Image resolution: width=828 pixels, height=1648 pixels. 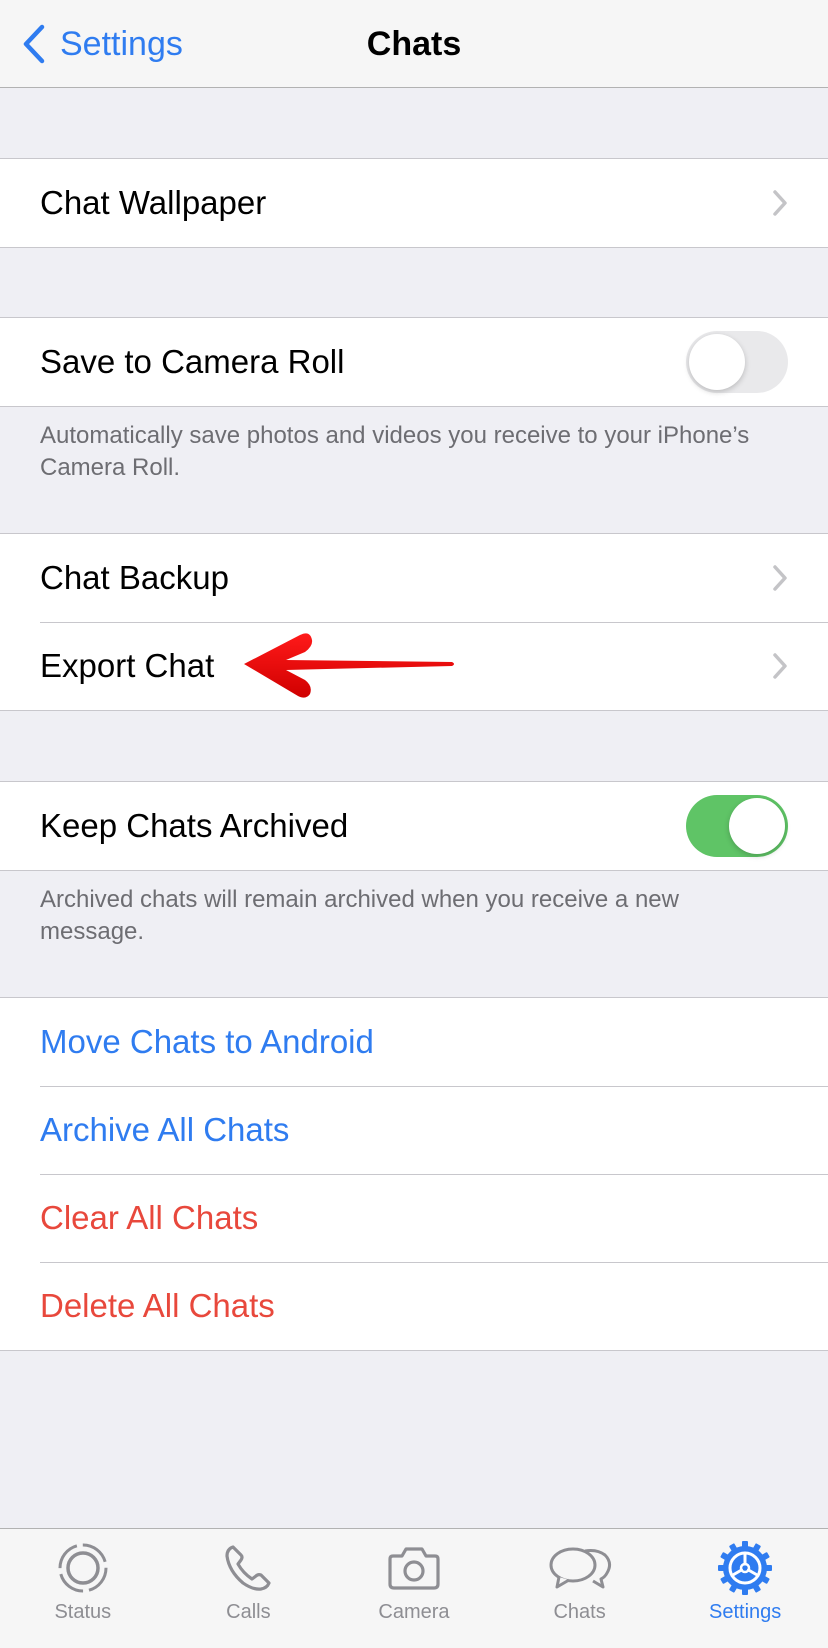 I want to click on tab-settings: Settings, so click(x=745, y=1588).